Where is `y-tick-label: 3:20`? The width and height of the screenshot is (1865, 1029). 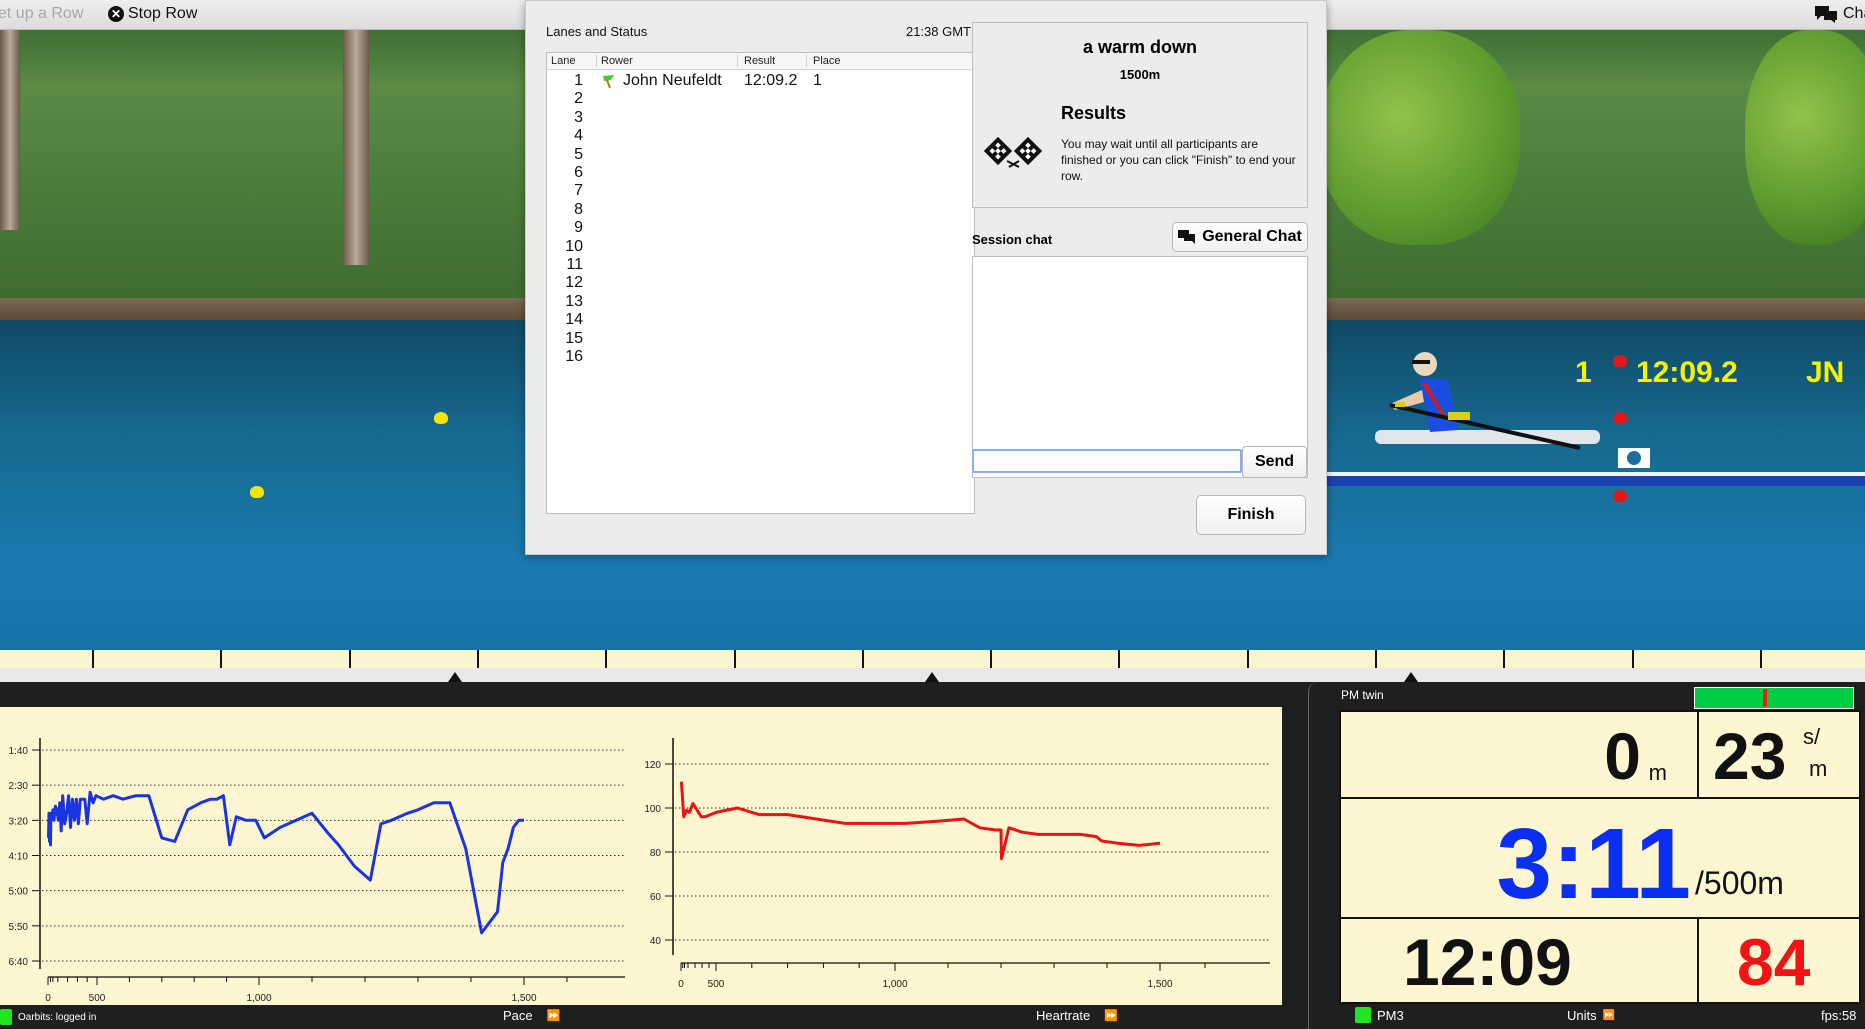 y-tick-label: 3:20 is located at coordinates (19, 821).